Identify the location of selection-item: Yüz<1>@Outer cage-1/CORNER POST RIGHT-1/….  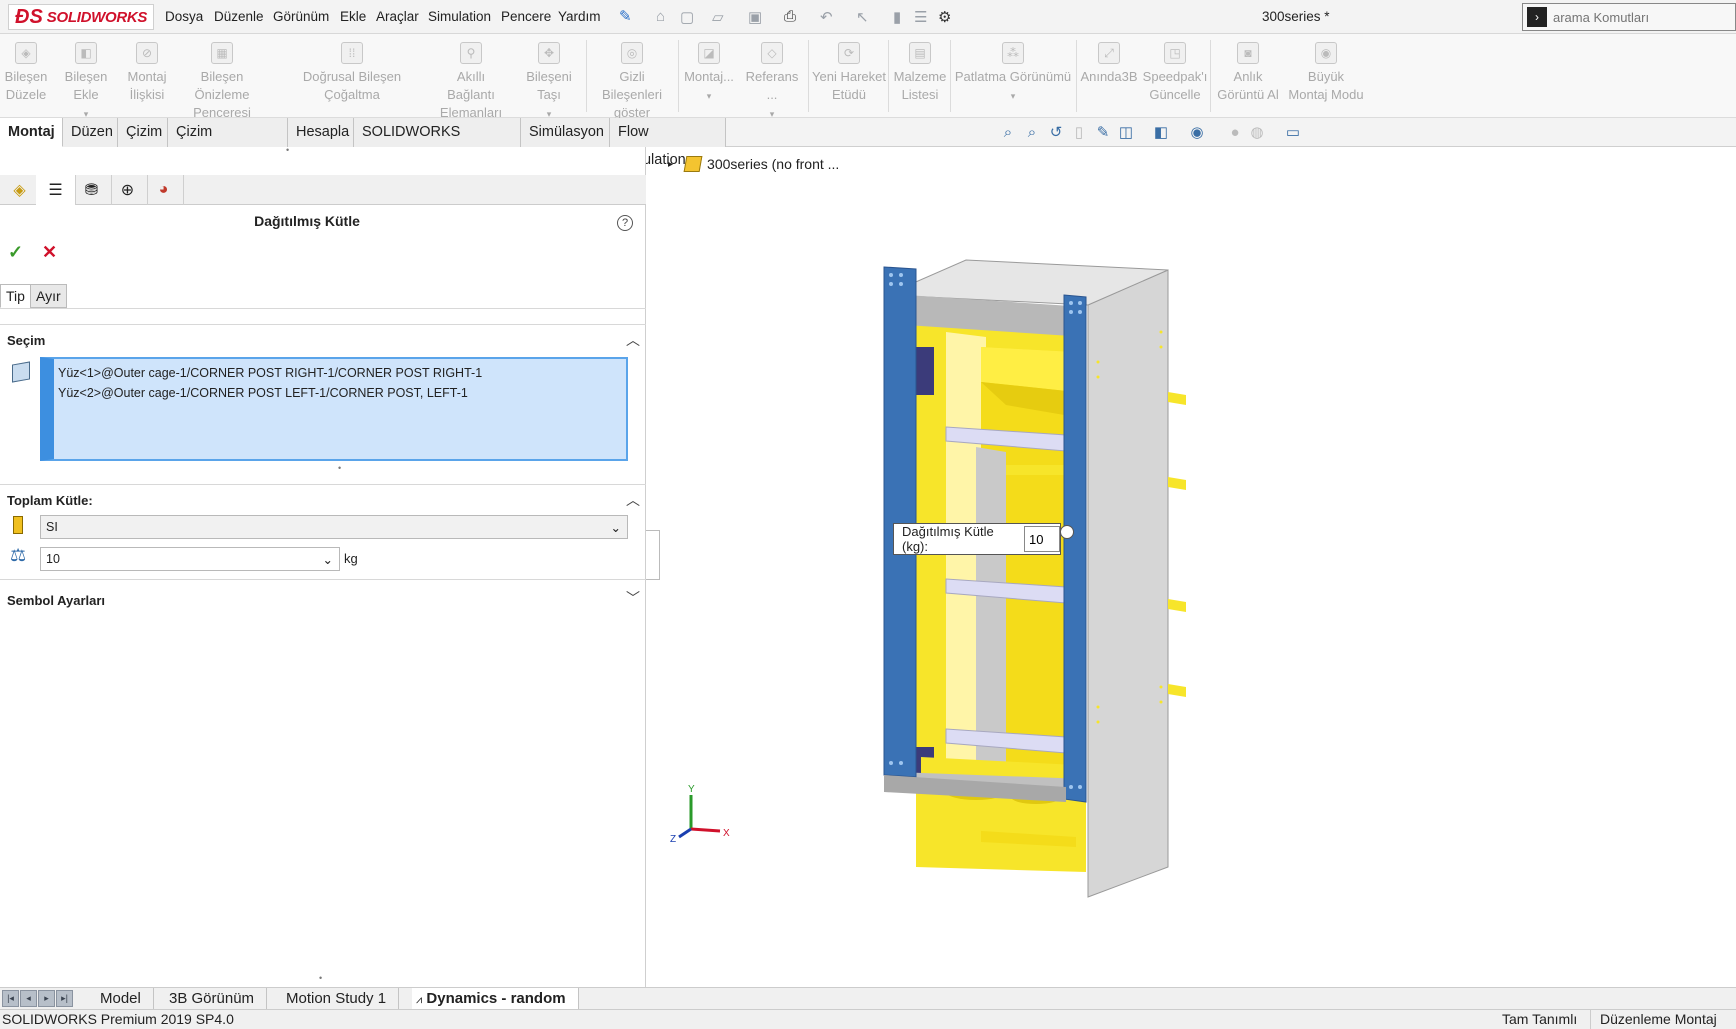
(340, 373).